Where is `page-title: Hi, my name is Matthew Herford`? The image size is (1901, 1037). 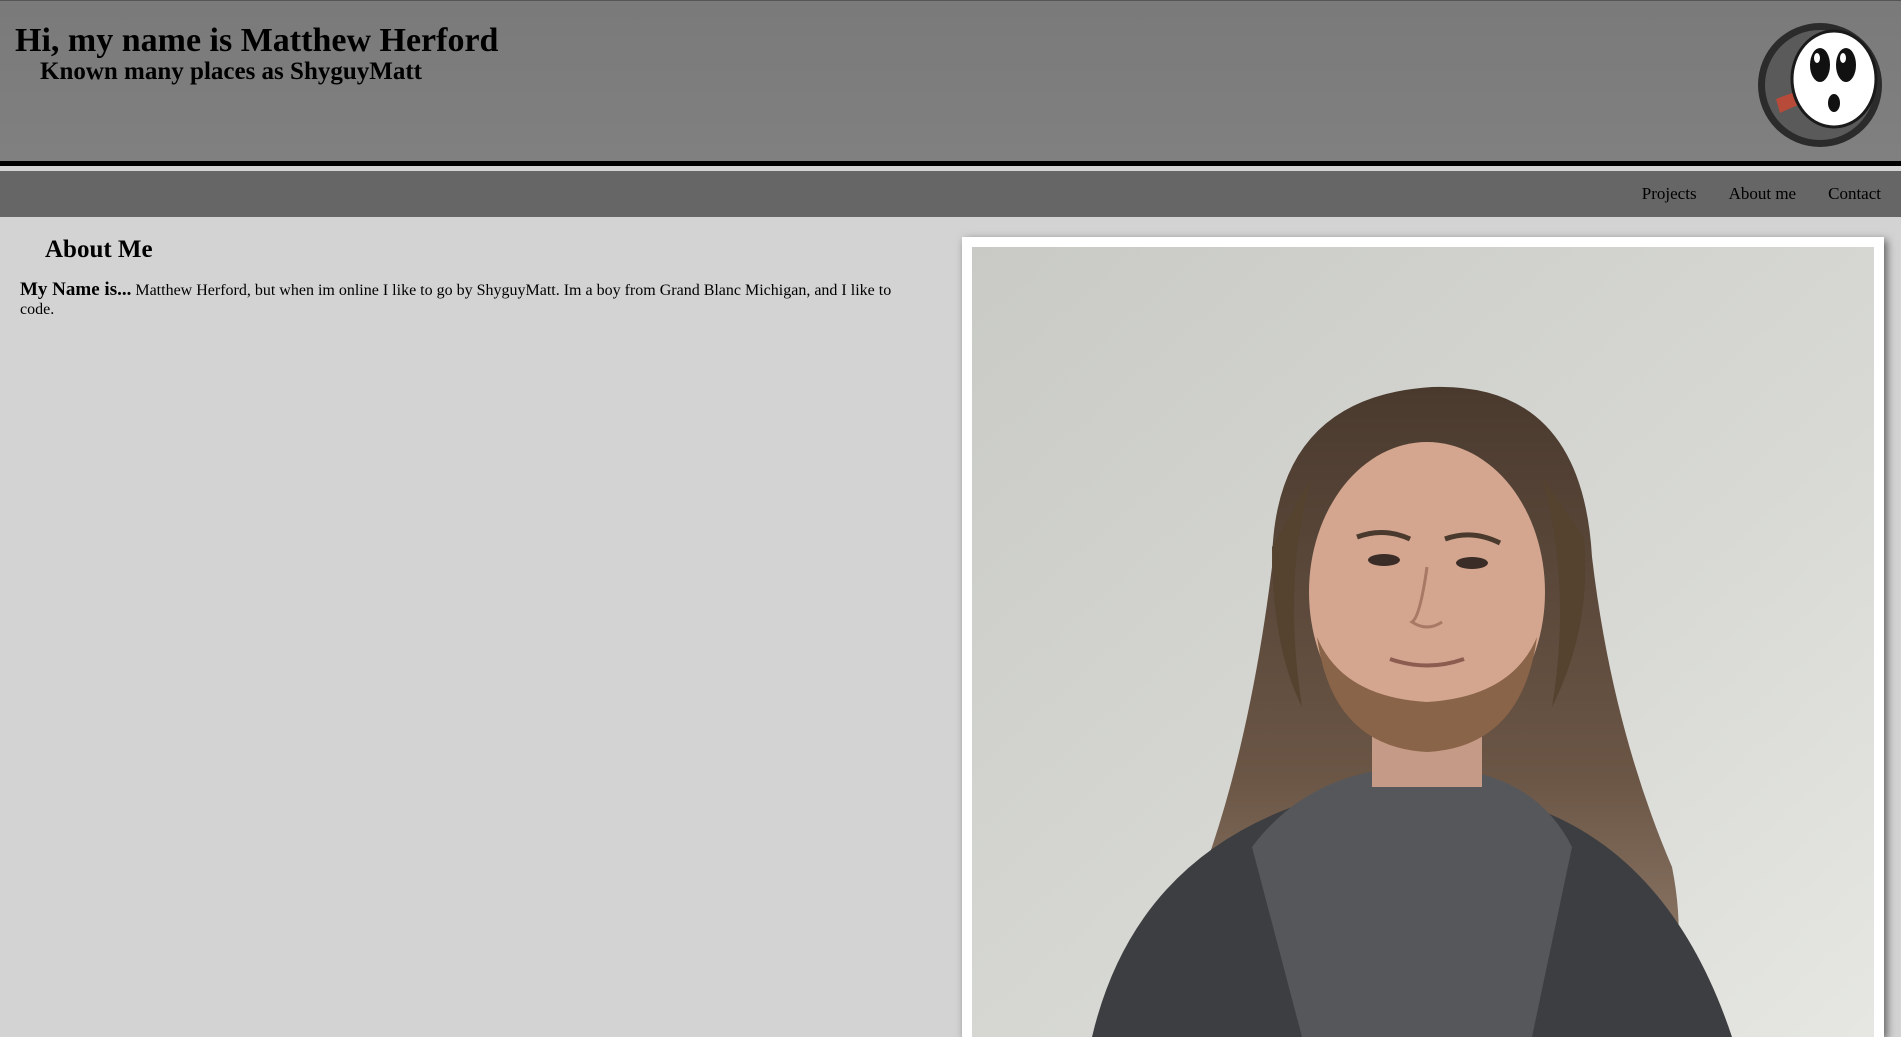
page-title: Hi, my name is Matthew Herford is located at coordinates (257, 40).